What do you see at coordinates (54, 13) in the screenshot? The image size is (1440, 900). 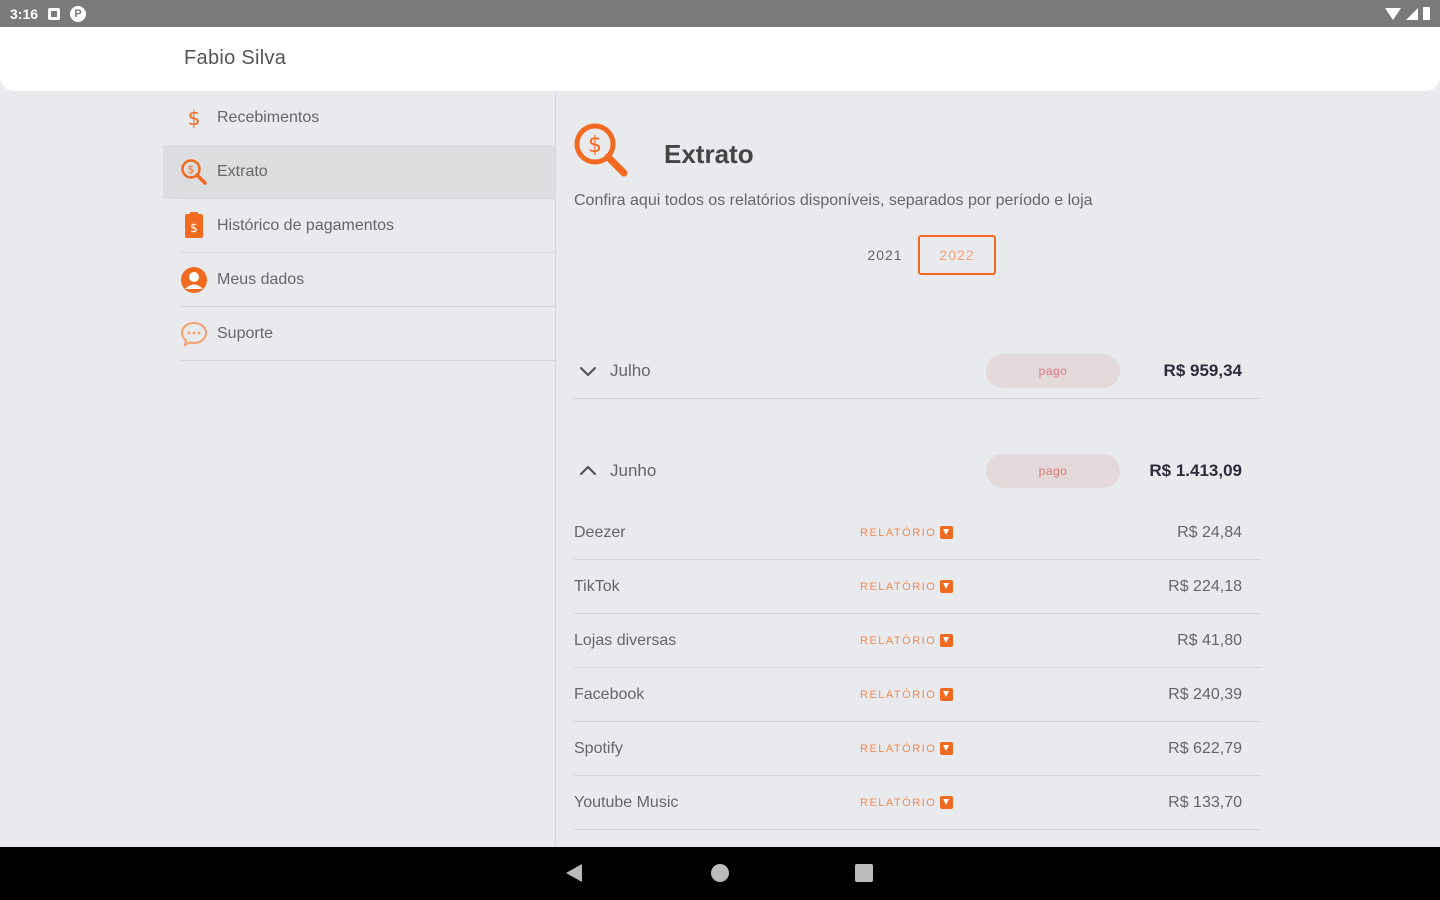 I see `notification-icon` at bounding box center [54, 13].